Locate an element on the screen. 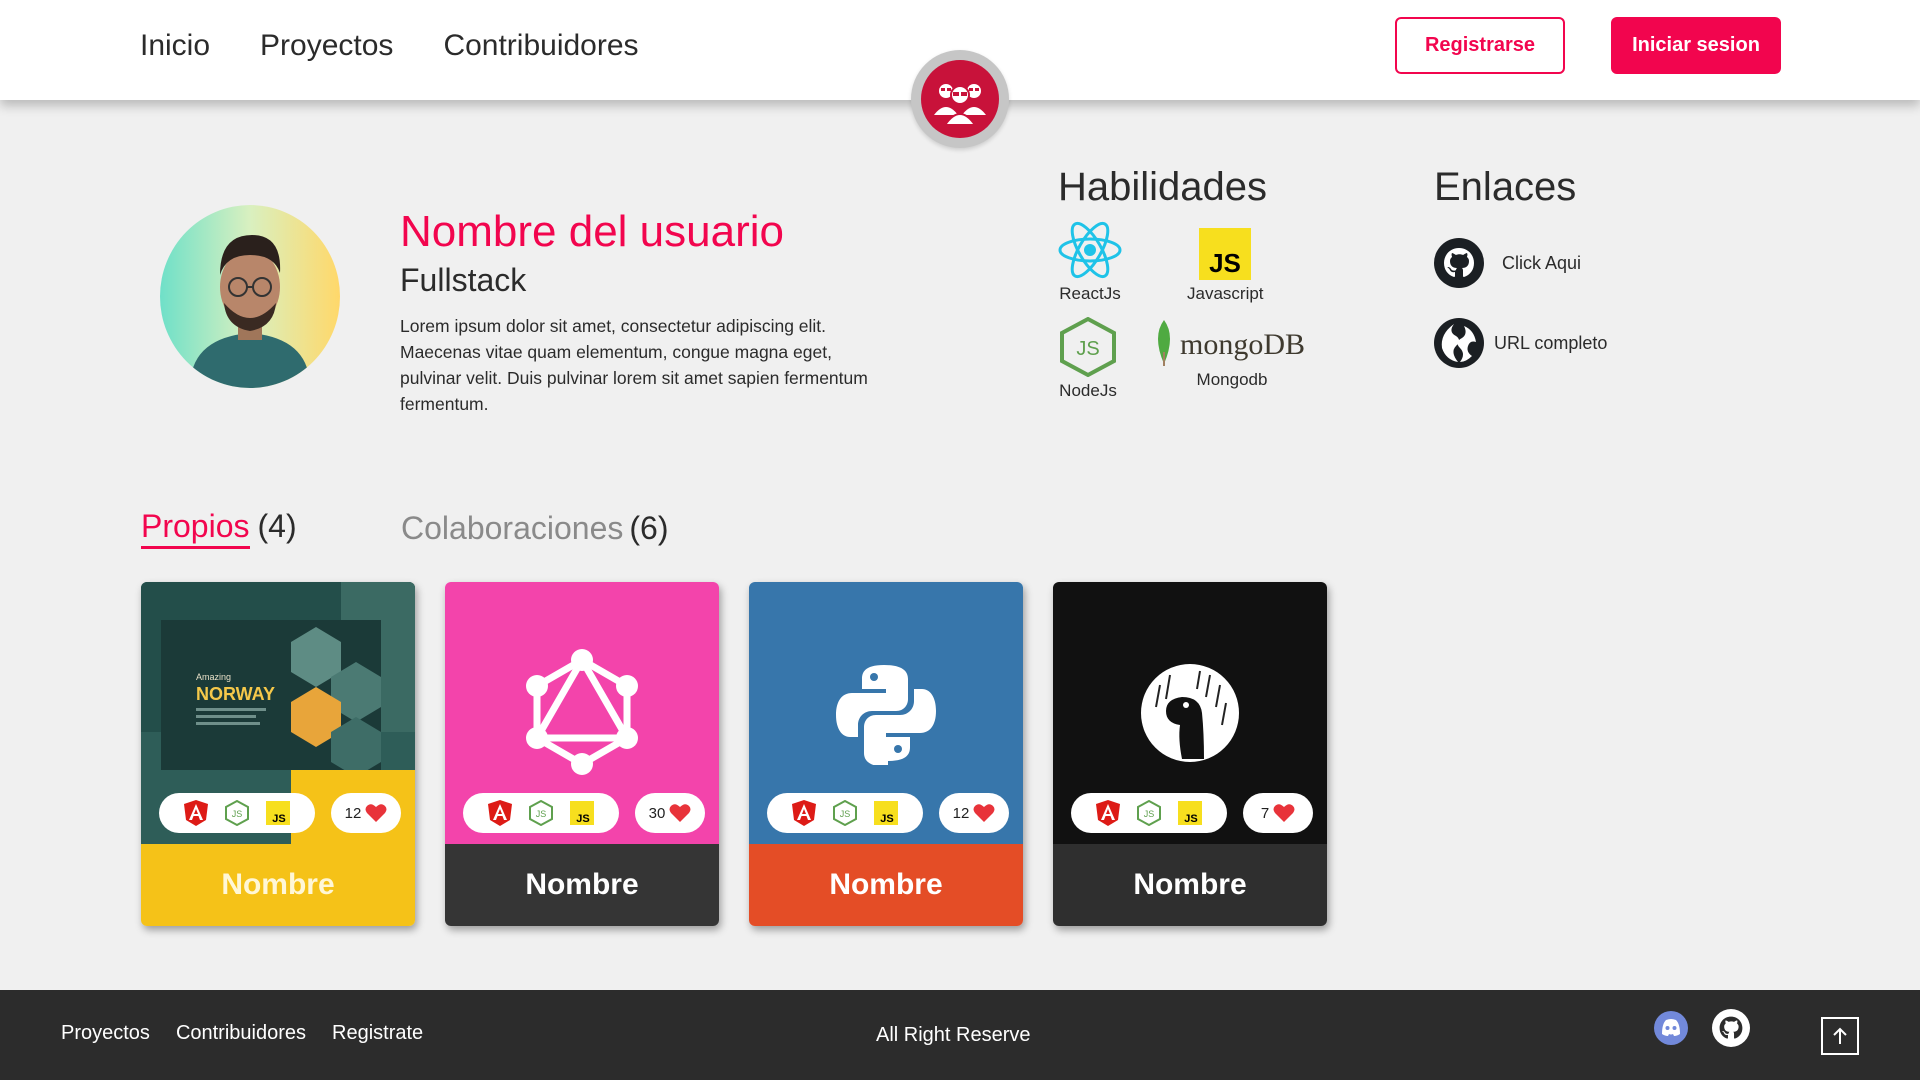  user-avatar is located at coordinates (250, 296).